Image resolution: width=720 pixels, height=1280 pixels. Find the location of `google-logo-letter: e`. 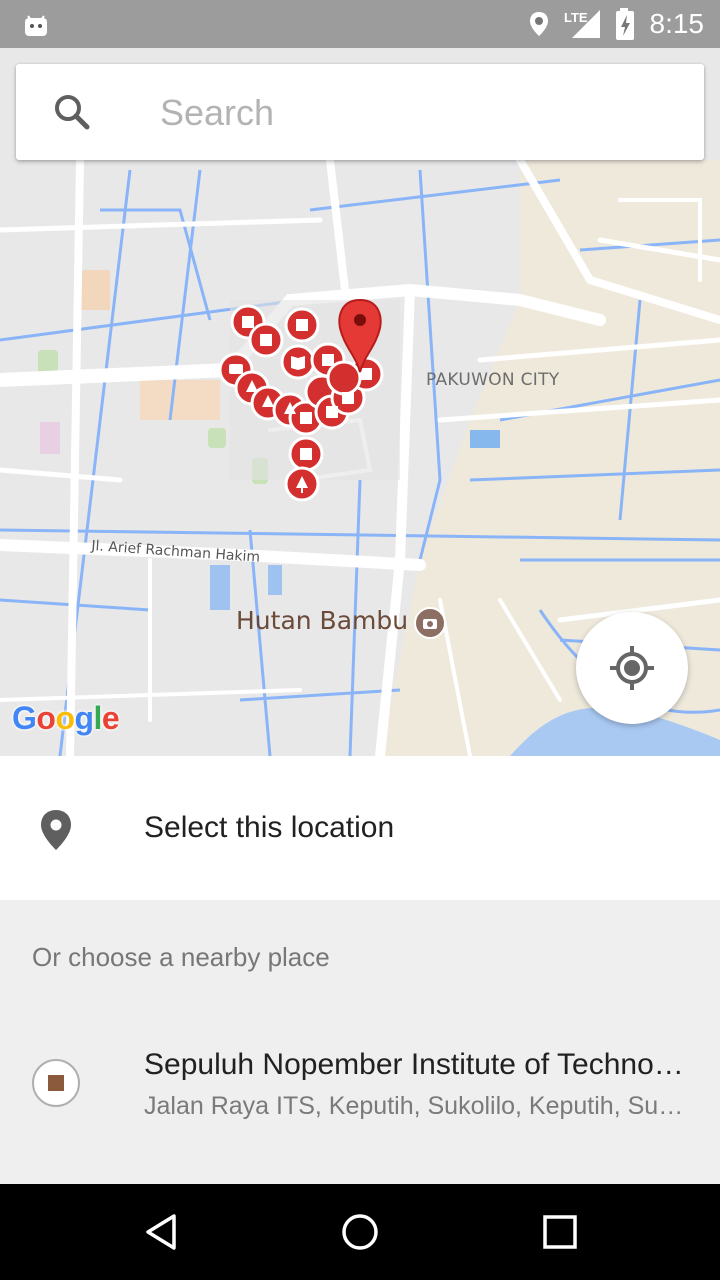

google-logo-letter: e is located at coordinates (110, 718).